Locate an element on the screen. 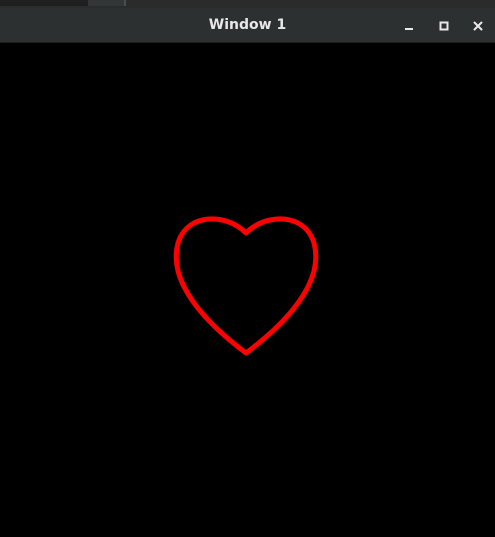  heart-shape is located at coordinates (246, 286).